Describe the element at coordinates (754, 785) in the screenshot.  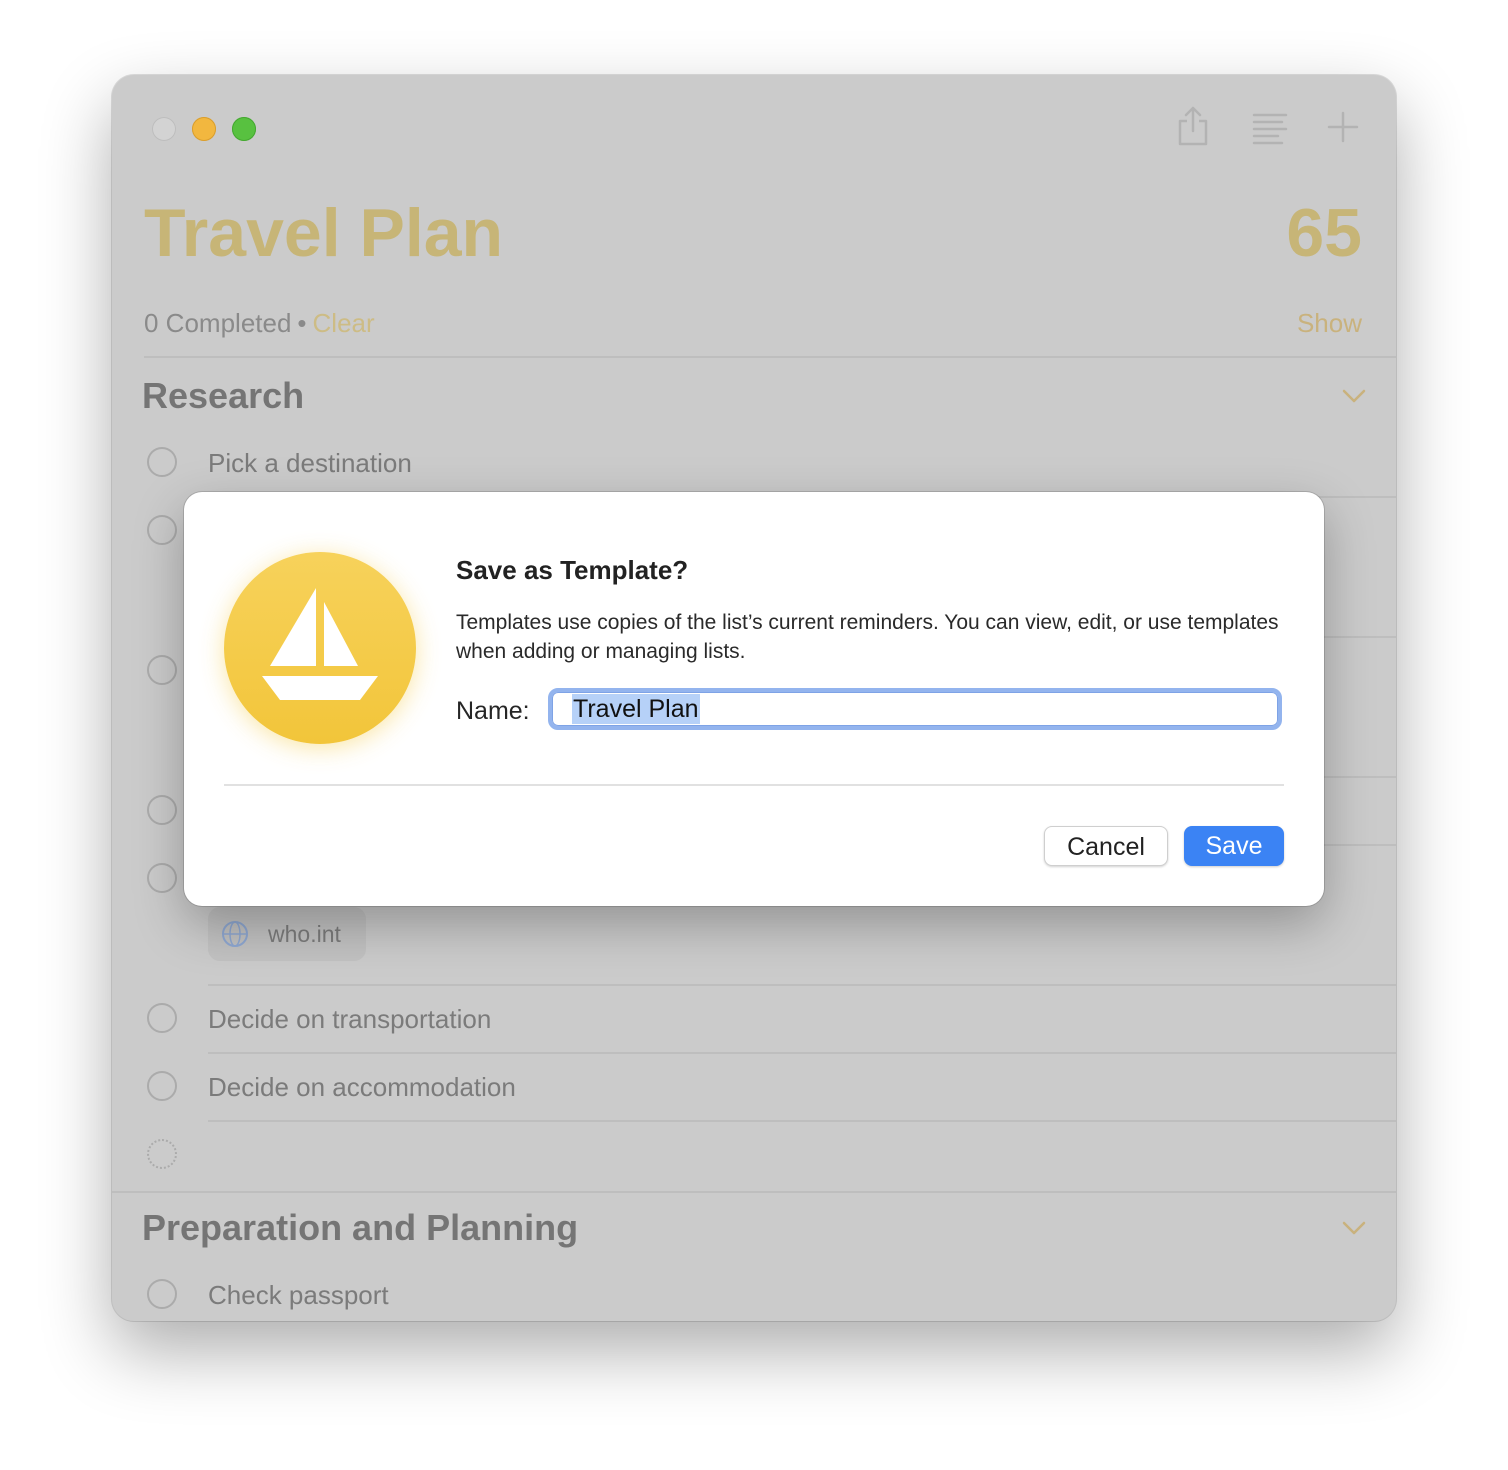
I see `dialog-divider` at that location.